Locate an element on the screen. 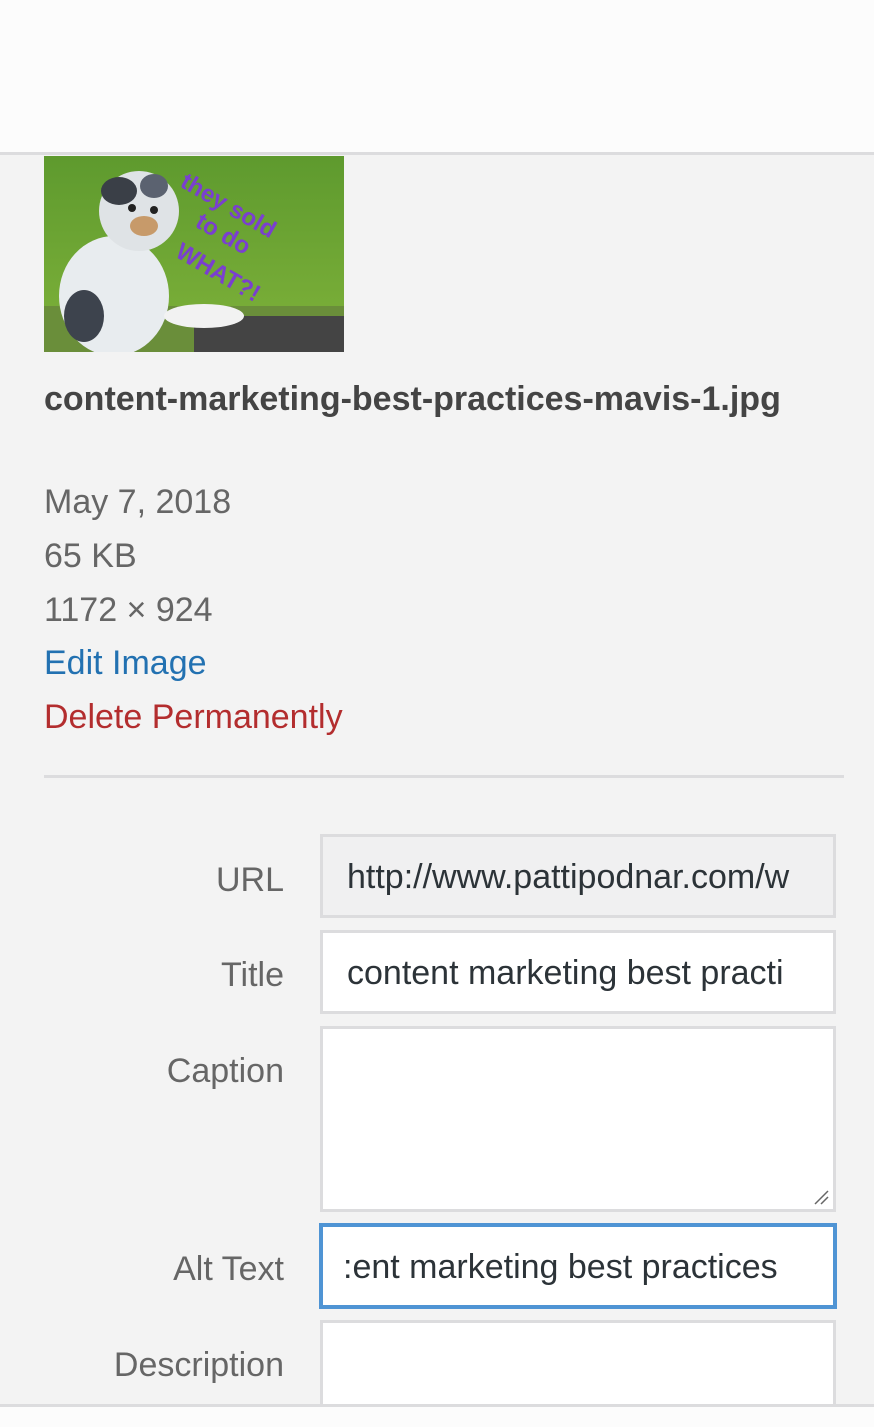 This screenshot has height=1427, width=874. top-toolbar is located at coordinates (437, 77).